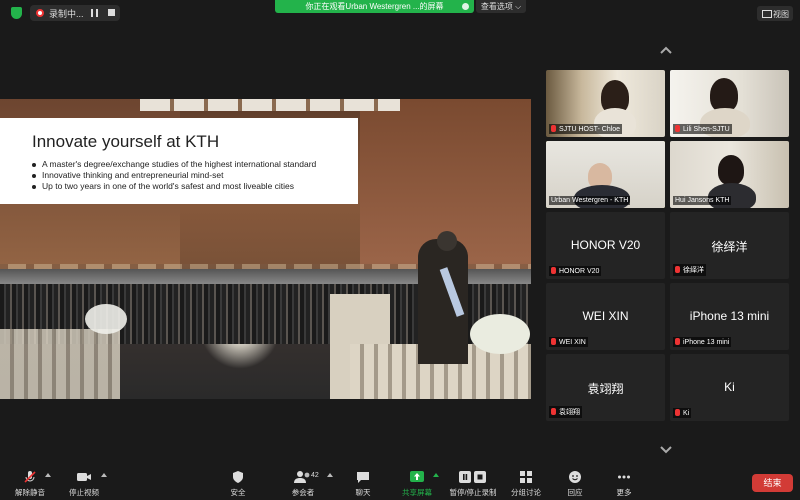 The height and width of the screenshot is (500, 800). Describe the element at coordinates (772, 483) in the screenshot. I see `end-meeting-button: 结束` at that location.